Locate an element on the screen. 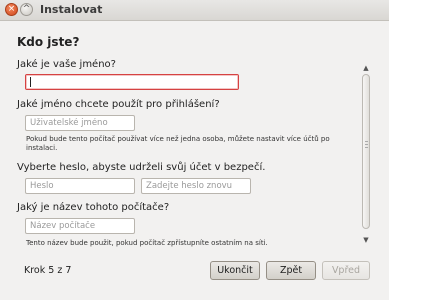 Image resolution: width=446 pixels, height=300 pixels. vertical-scrollbar: ▲ ▼ is located at coordinates (366, 154).